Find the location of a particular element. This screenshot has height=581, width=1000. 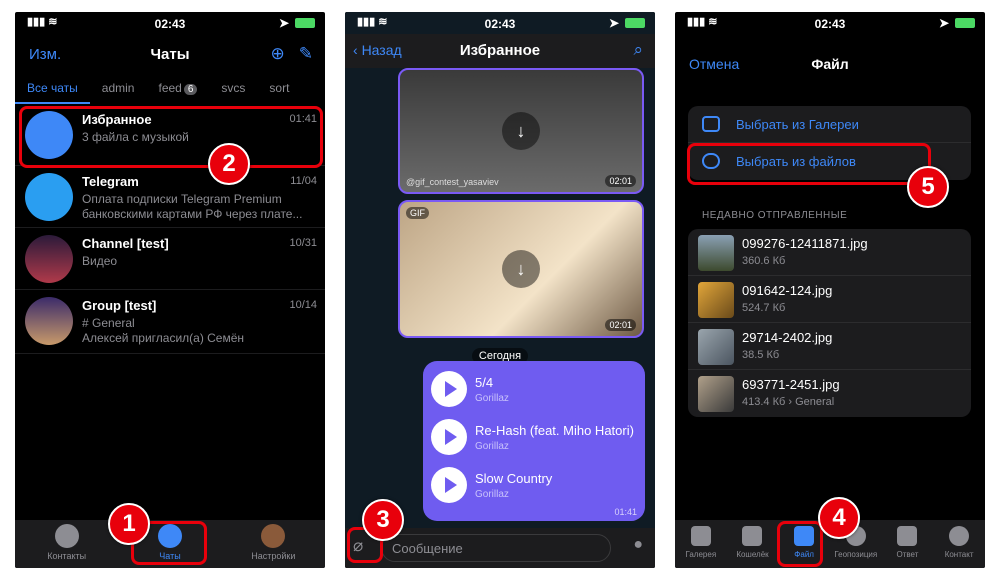

file-name: 29714-2402.jpg is located at coordinates (787, 337).